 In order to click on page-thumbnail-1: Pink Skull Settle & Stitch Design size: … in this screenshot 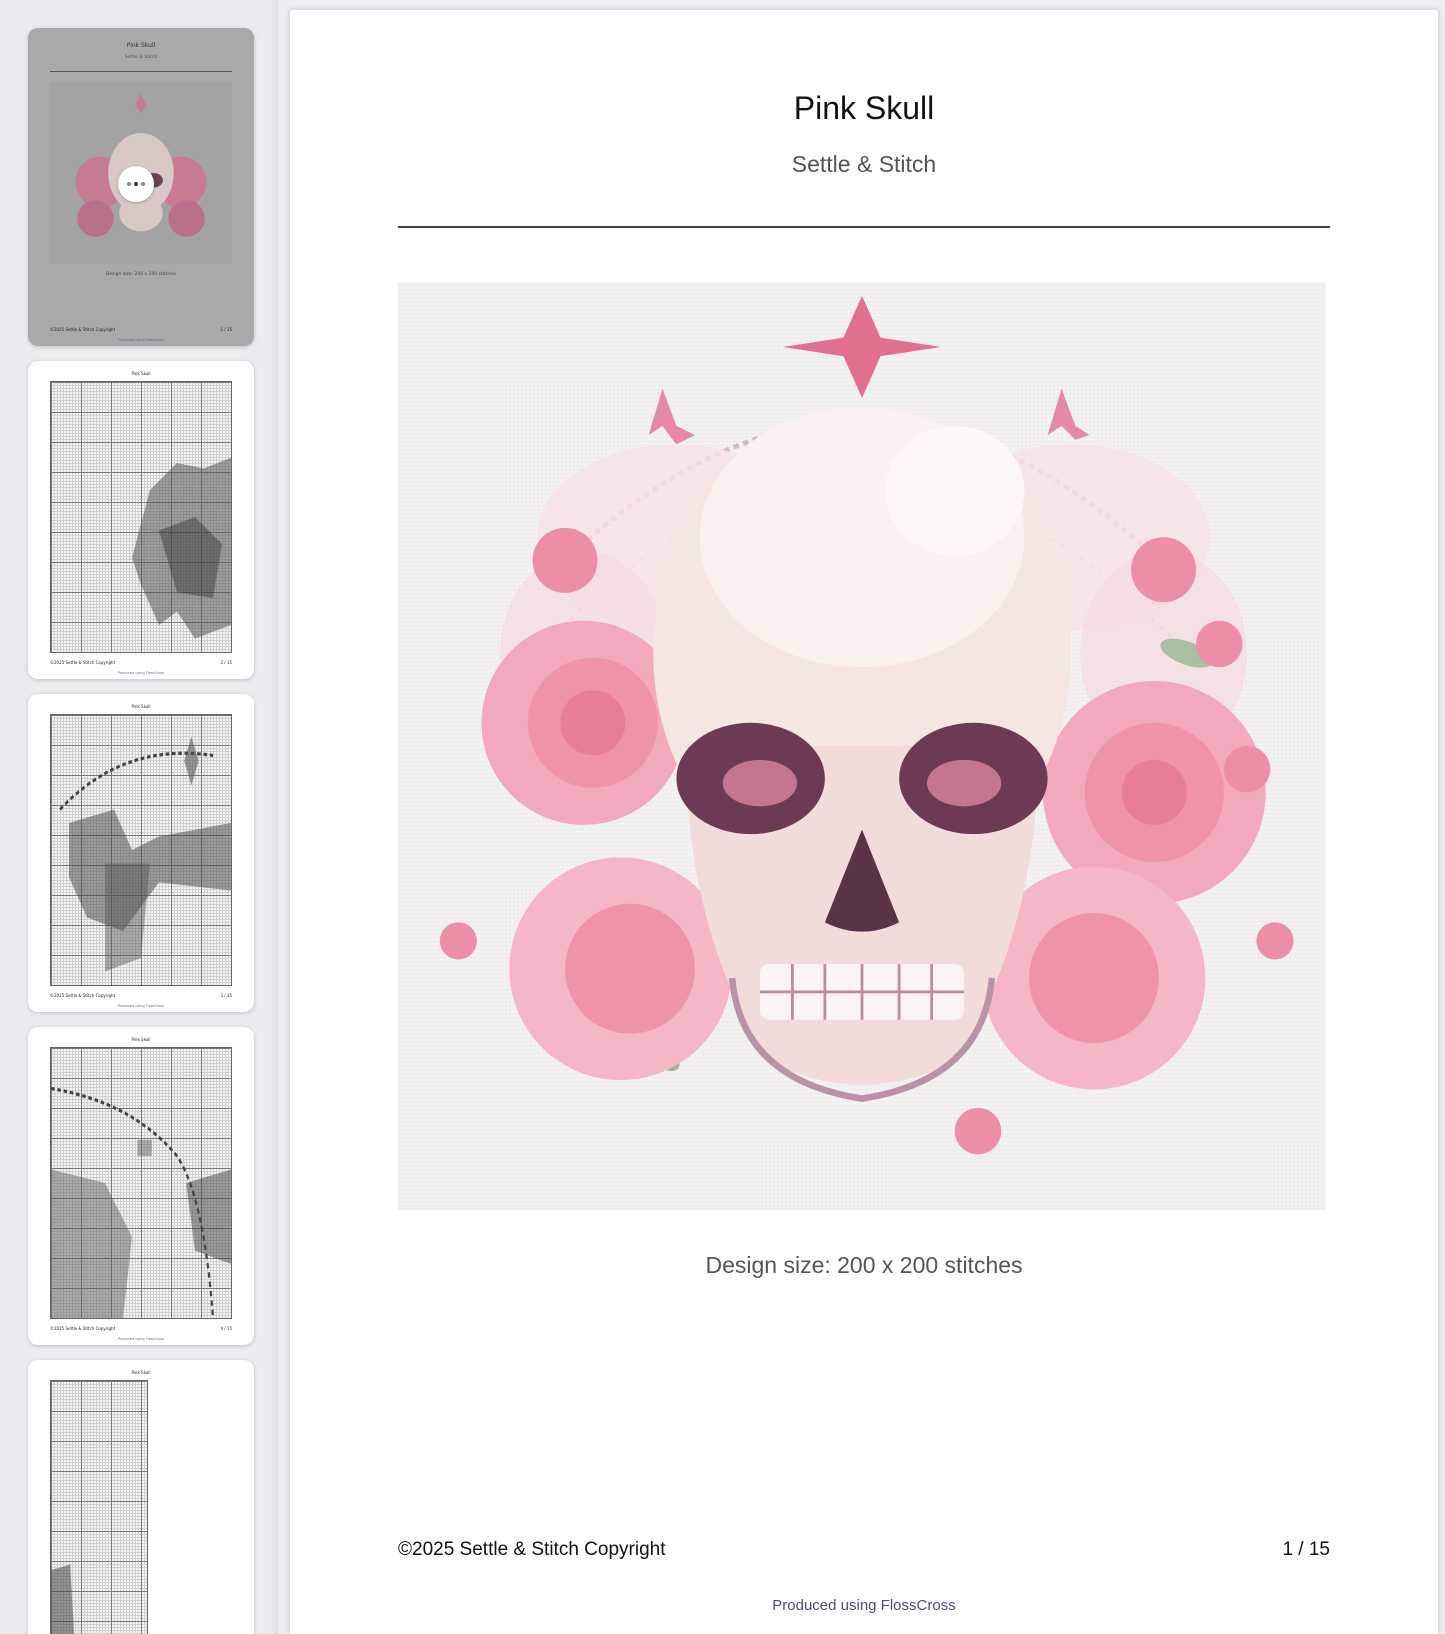, I will do `click(141, 187)`.